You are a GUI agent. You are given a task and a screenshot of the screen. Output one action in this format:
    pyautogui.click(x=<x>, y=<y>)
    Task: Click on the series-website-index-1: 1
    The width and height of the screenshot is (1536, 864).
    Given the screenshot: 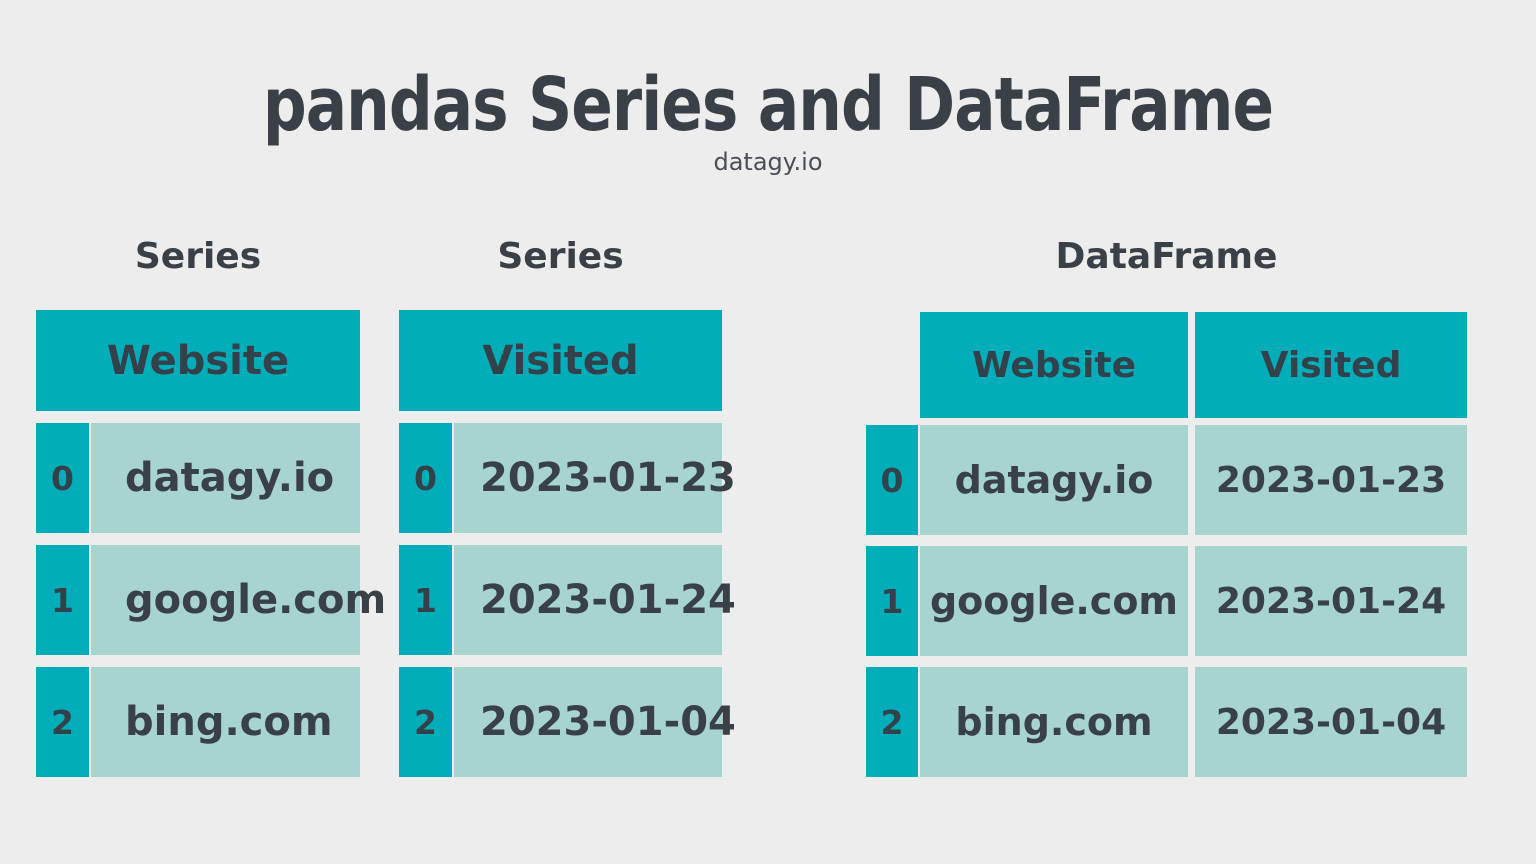 What is the action you would take?
    pyautogui.click(x=62, y=600)
    